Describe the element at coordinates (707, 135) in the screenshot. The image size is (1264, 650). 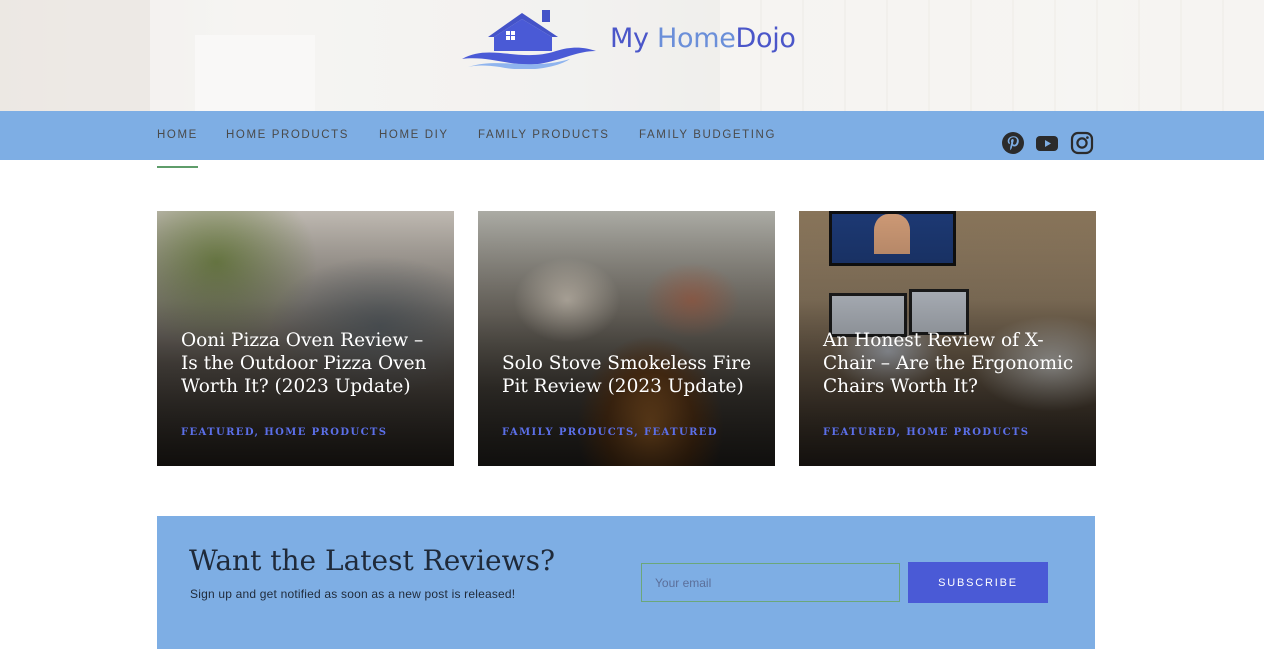
I see `nav-item-family-budgeting: FAMILY BUDGETING` at that location.